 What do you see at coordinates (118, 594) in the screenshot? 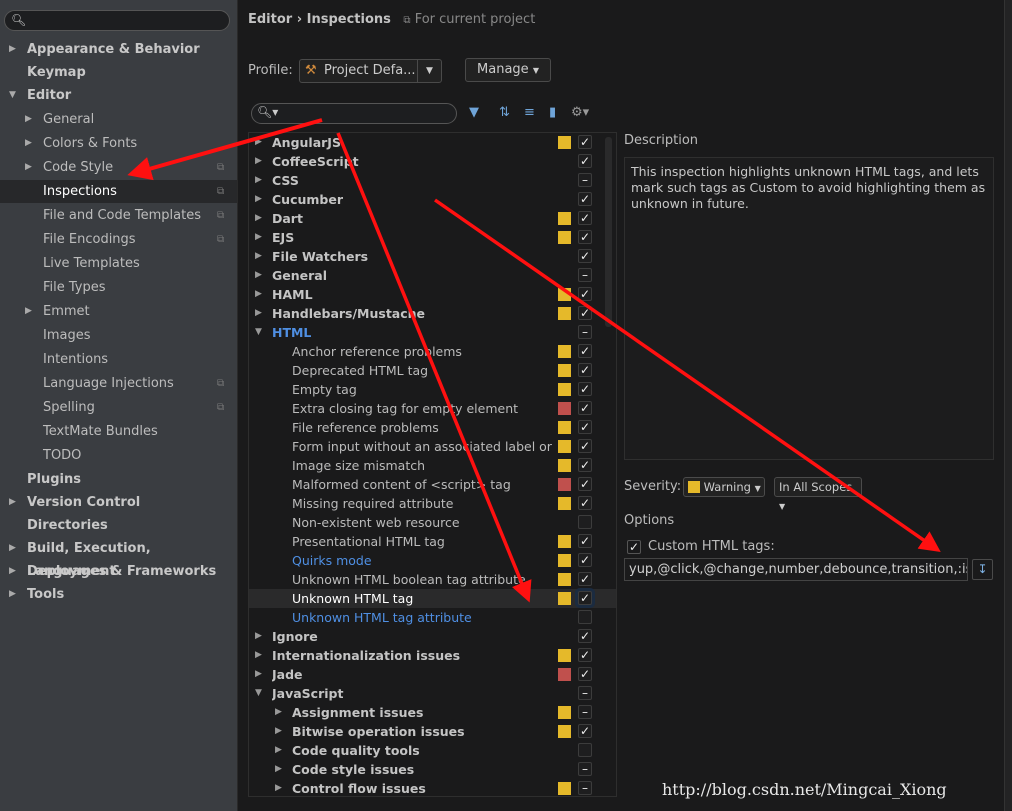
I see `sidebar-item: ▶ Tools` at bounding box center [118, 594].